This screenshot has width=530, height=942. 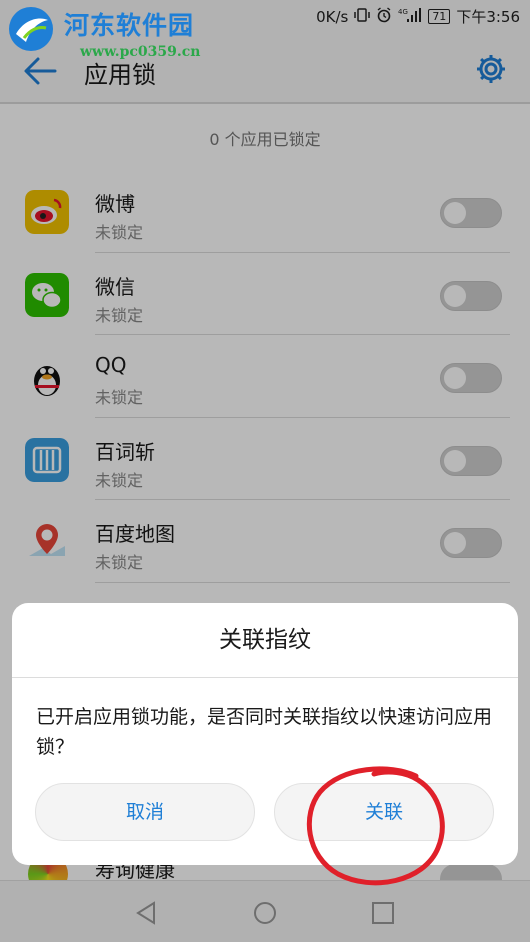 I want to click on watermark-logo-icon, so click(x=31, y=29).